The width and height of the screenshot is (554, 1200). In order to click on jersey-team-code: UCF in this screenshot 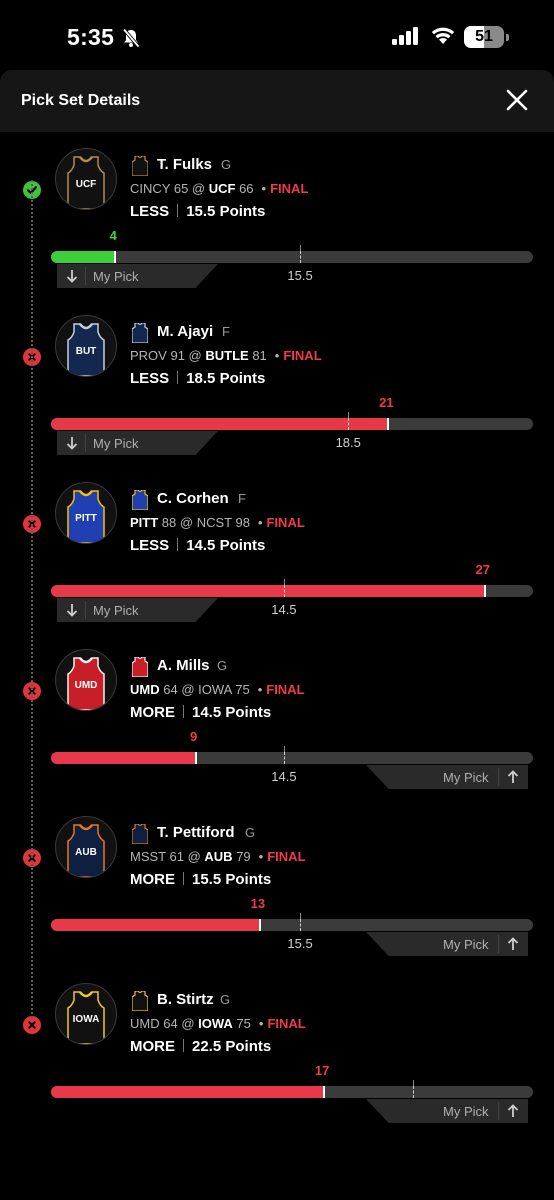, I will do `click(86, 184)`.